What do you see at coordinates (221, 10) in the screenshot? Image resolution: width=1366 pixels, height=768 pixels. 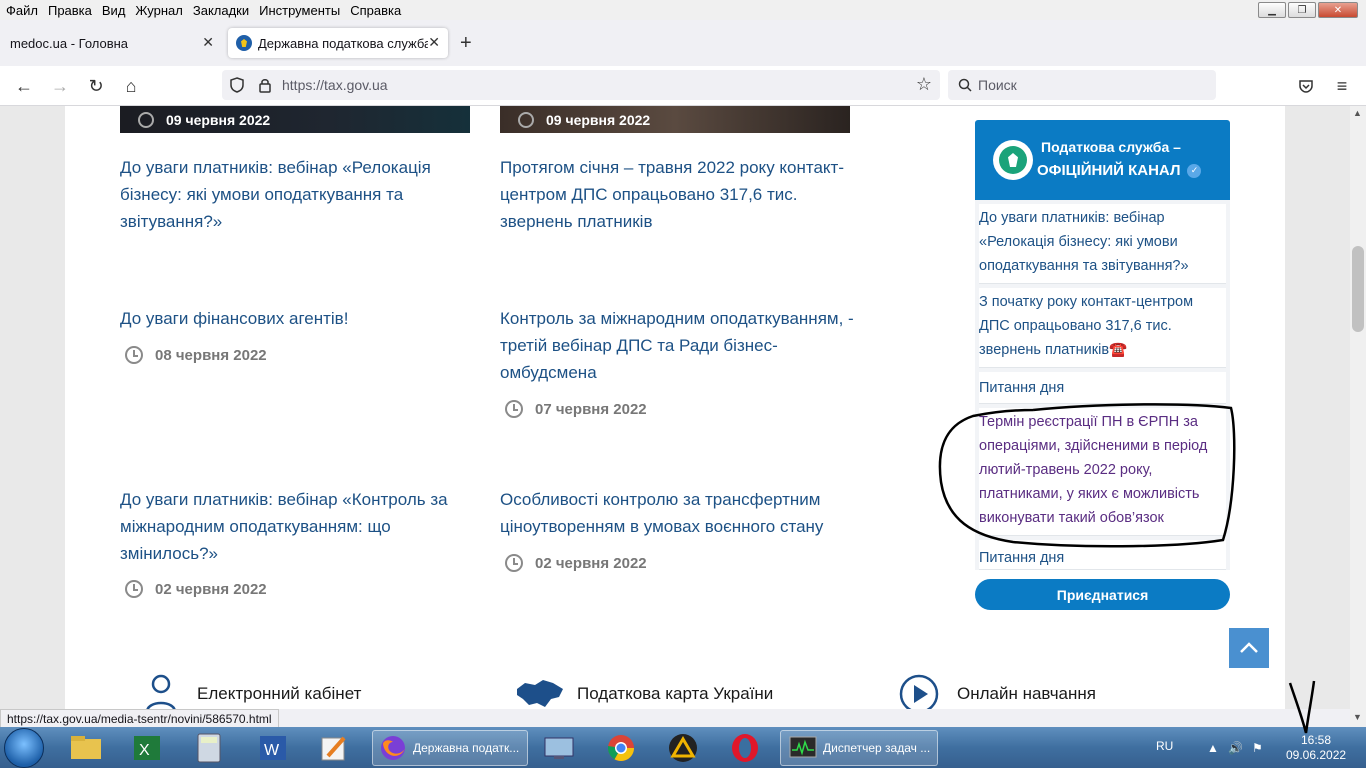 I see `menu-bookmarks: Закладки` at bounding box center [221, 10].